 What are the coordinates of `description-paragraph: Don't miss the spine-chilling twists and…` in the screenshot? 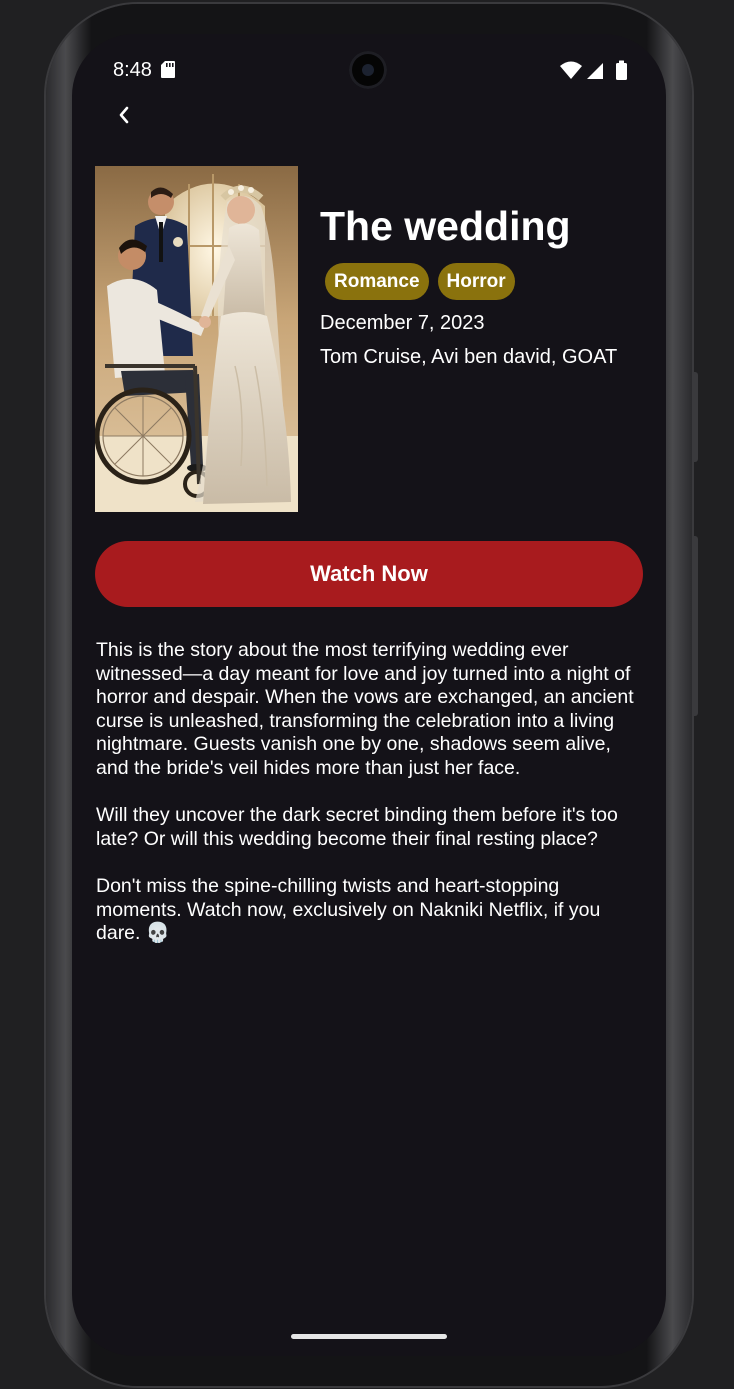 It's located at (348, 909).